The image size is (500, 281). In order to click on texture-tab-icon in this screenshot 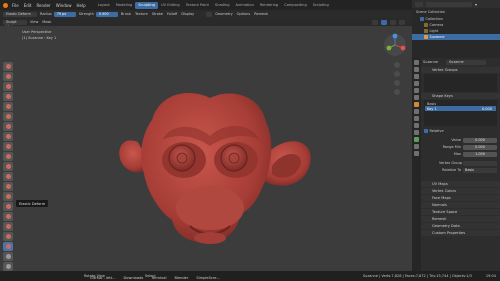, I will do `click(416, 153)`.